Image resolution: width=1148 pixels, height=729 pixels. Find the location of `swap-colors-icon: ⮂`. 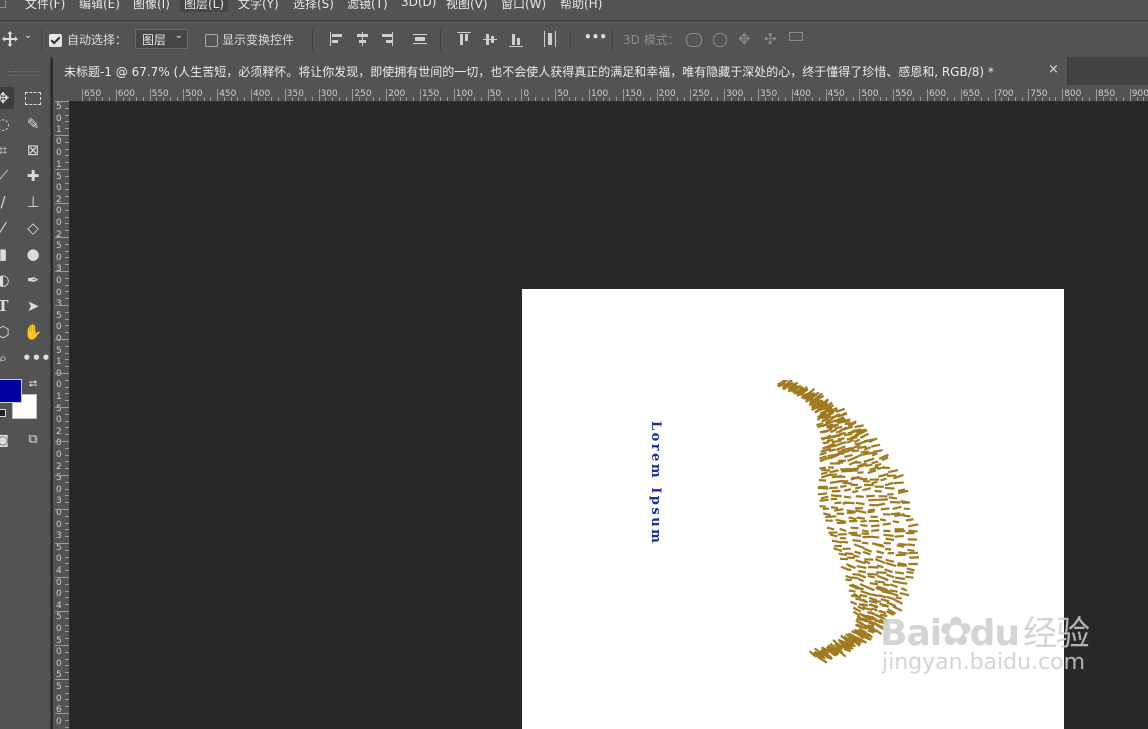

swap-colors-icon: ⮂ is located at coordinates (33, 384).